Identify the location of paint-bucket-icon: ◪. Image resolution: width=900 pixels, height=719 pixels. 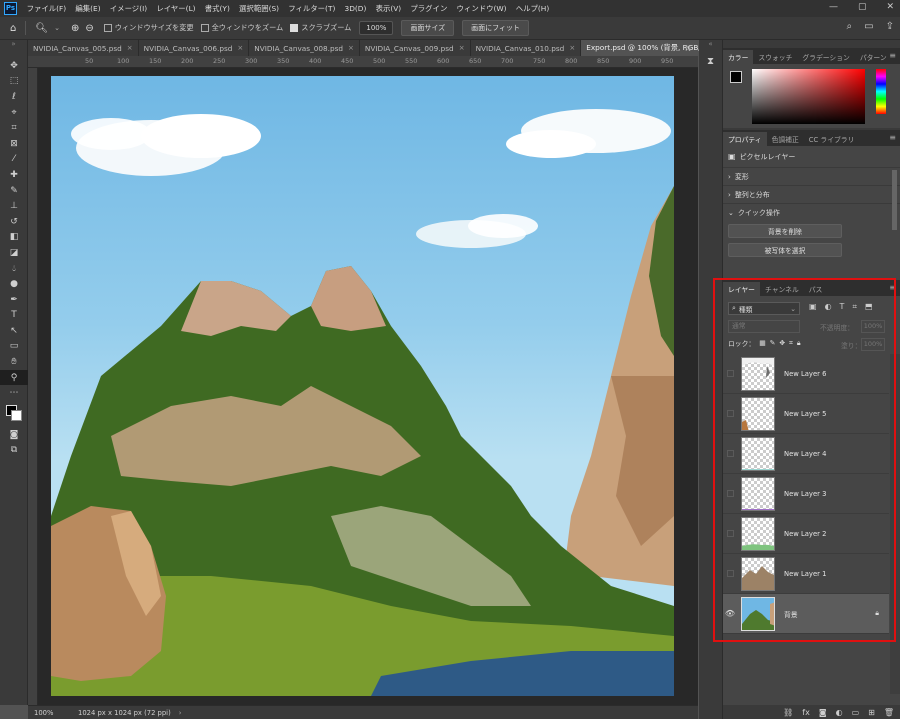
(14, 253).